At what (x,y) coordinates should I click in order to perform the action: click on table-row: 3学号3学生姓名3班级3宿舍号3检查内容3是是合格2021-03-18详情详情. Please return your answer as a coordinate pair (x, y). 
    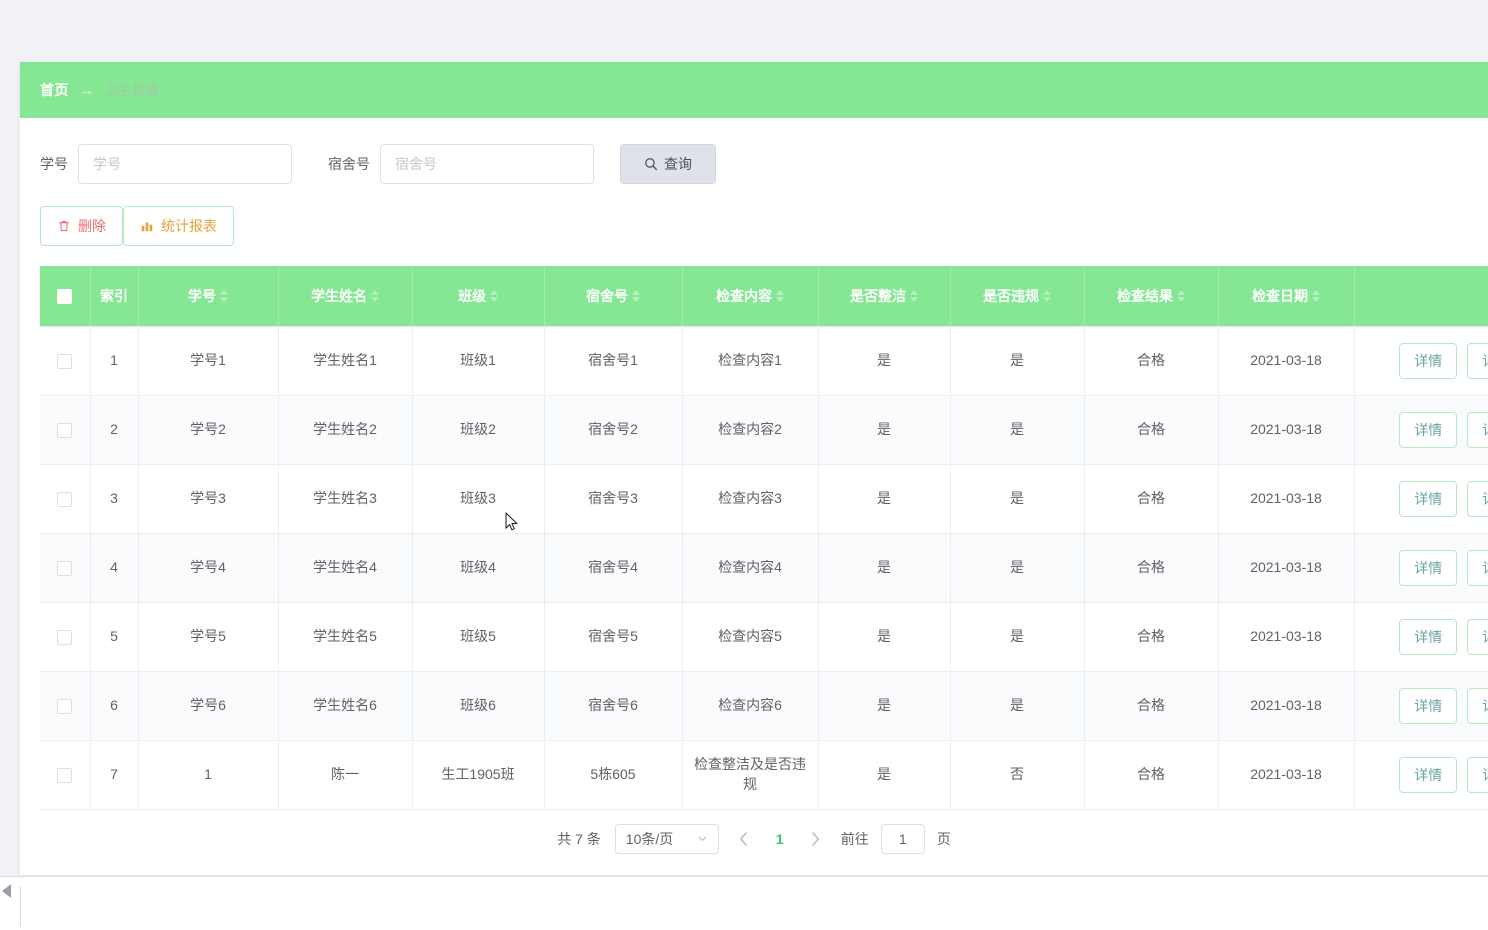
    Looking at the image, I should click on (764, 499).